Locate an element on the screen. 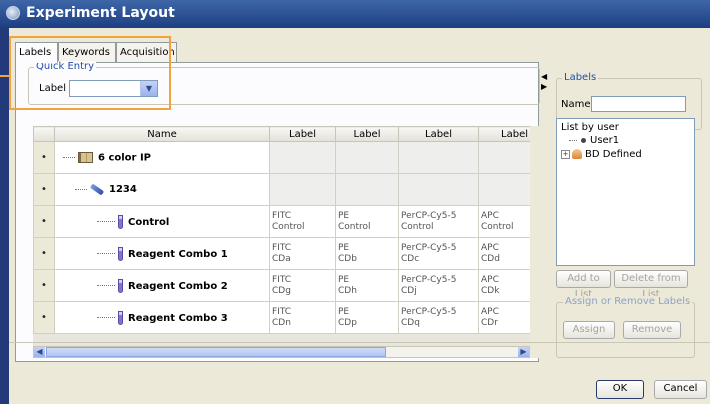 This screenshot has width=710, height=404. label-cell: PE Control is located at coordinates (367, 221).